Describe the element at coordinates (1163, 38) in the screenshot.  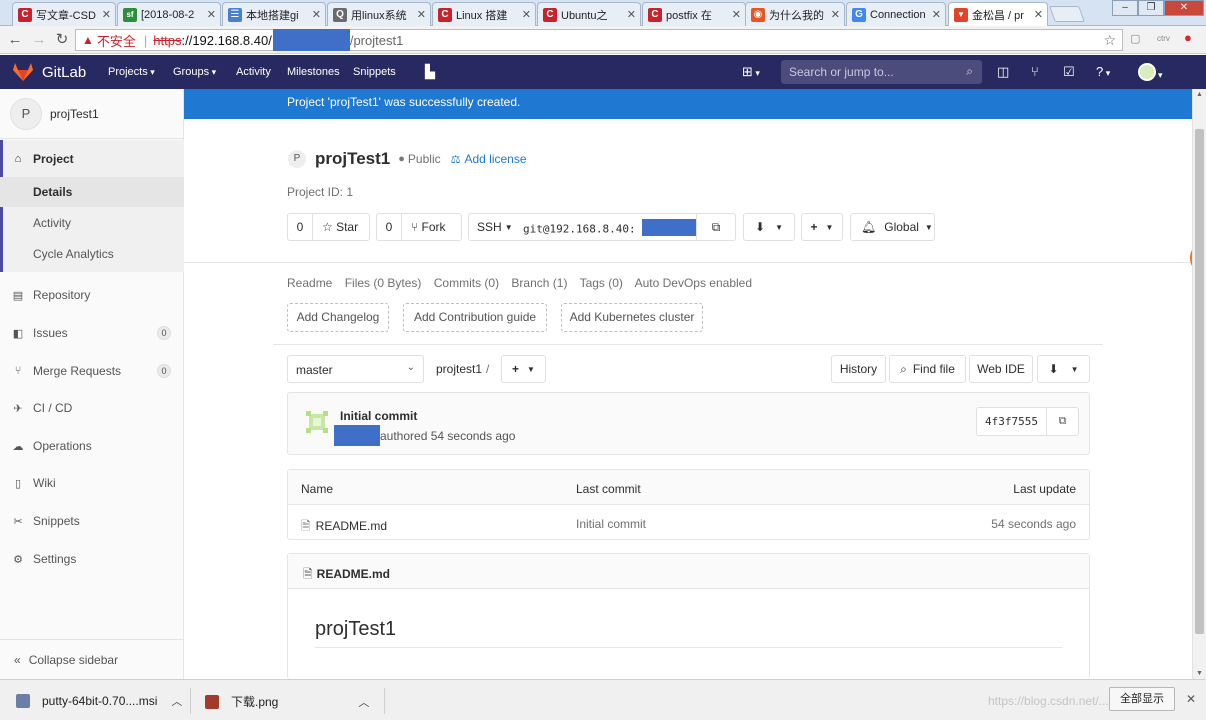
I see `extension-icon: ctrv` at that location.